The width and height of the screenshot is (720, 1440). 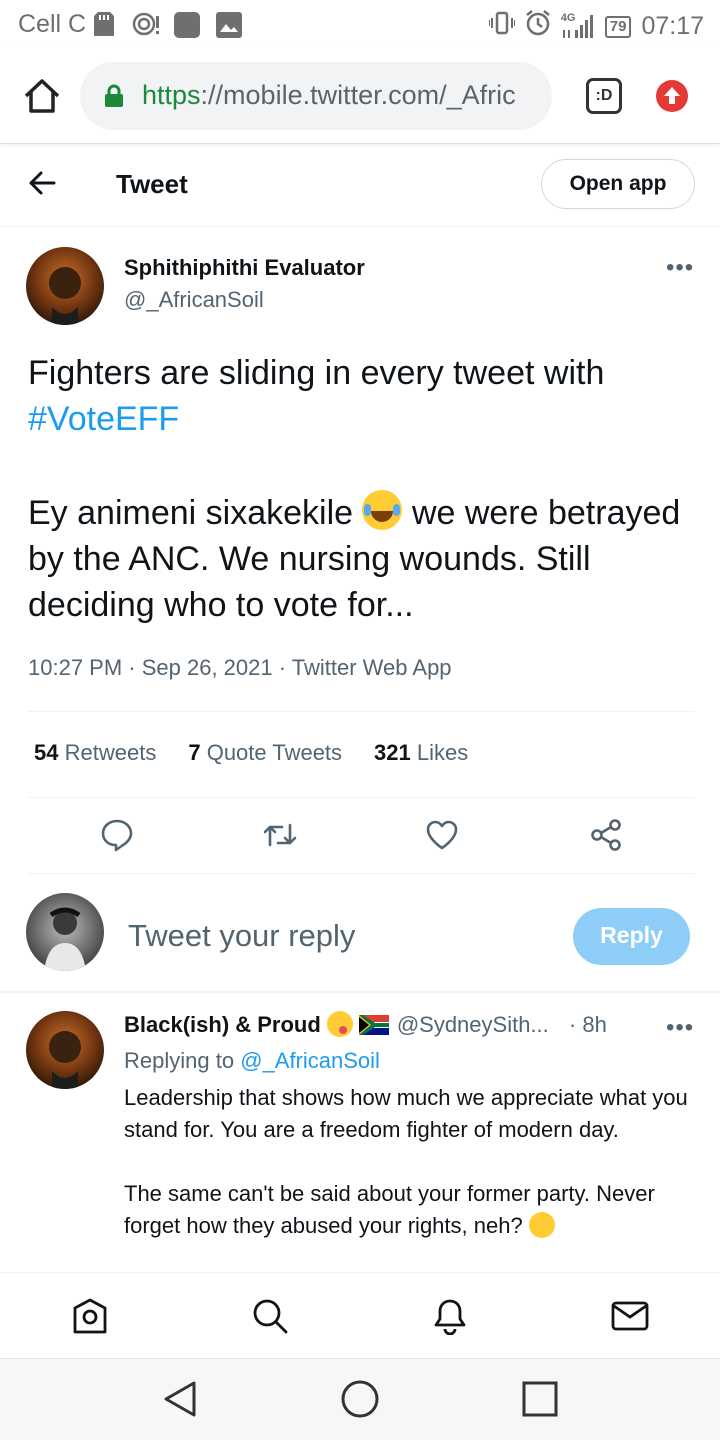 What do you see at coordinates (450, 1316) in the screenshot?
I see `notifications-icon` at bounding box center [450, 1316].